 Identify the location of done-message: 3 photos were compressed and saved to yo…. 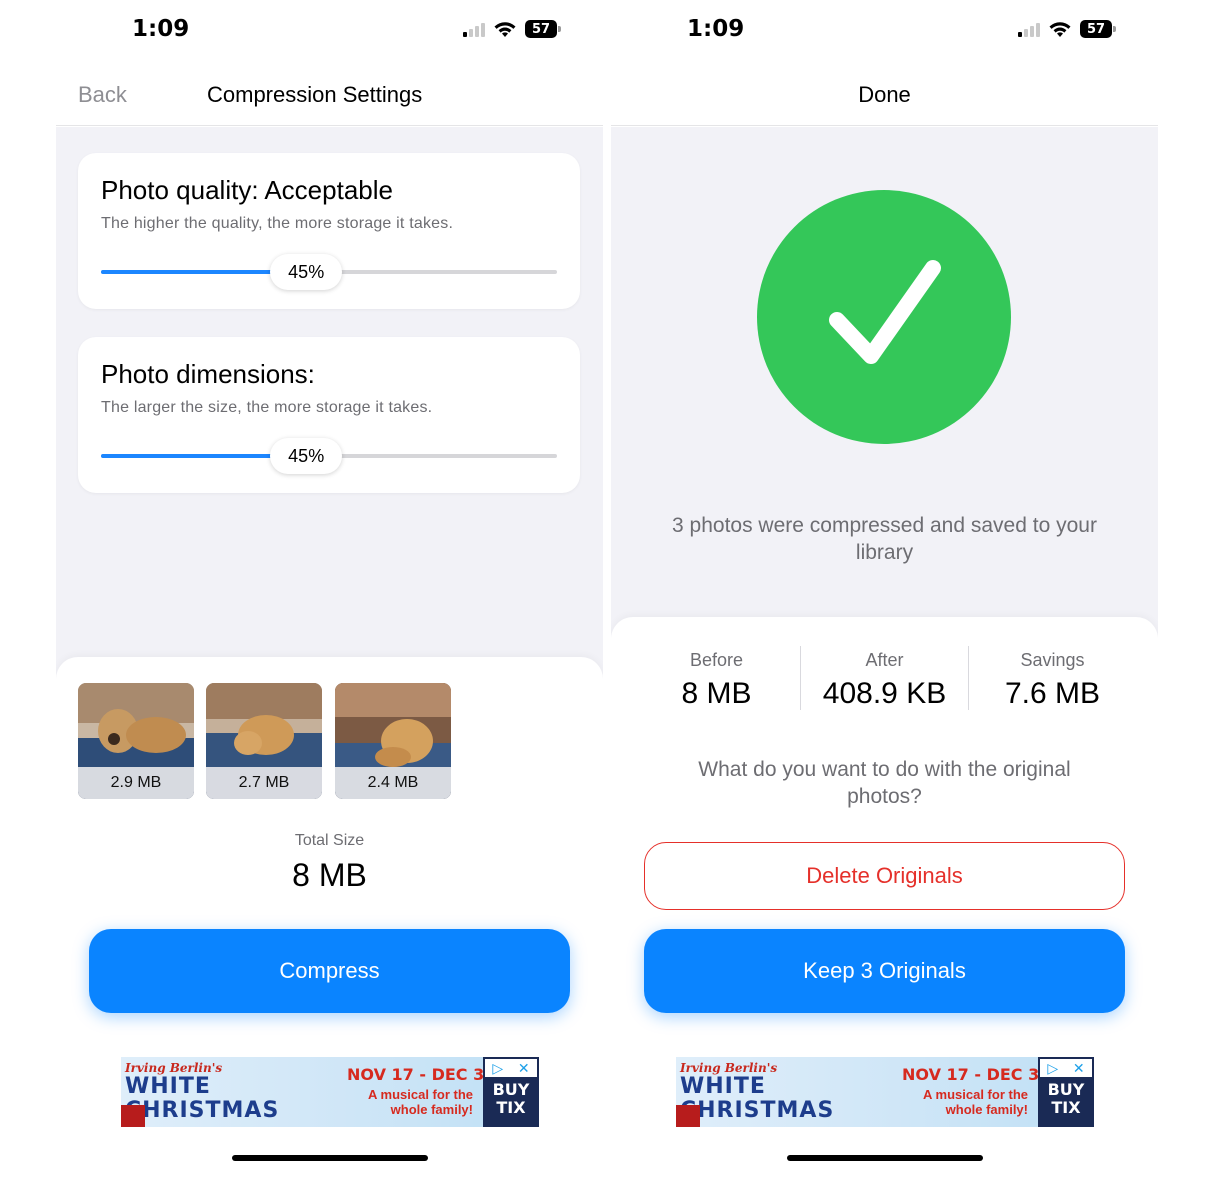
(884, 539).